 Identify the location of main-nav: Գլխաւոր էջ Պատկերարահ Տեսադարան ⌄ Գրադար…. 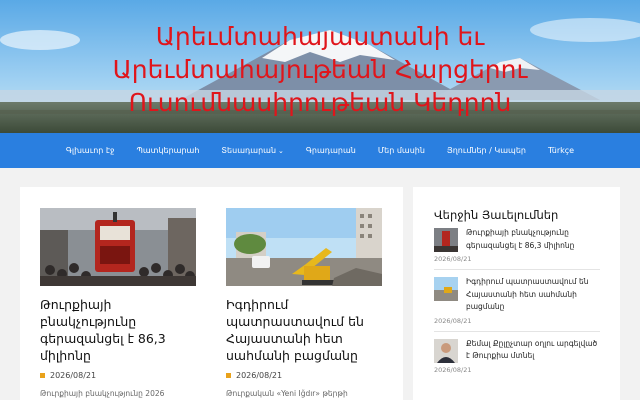
(320, 150).